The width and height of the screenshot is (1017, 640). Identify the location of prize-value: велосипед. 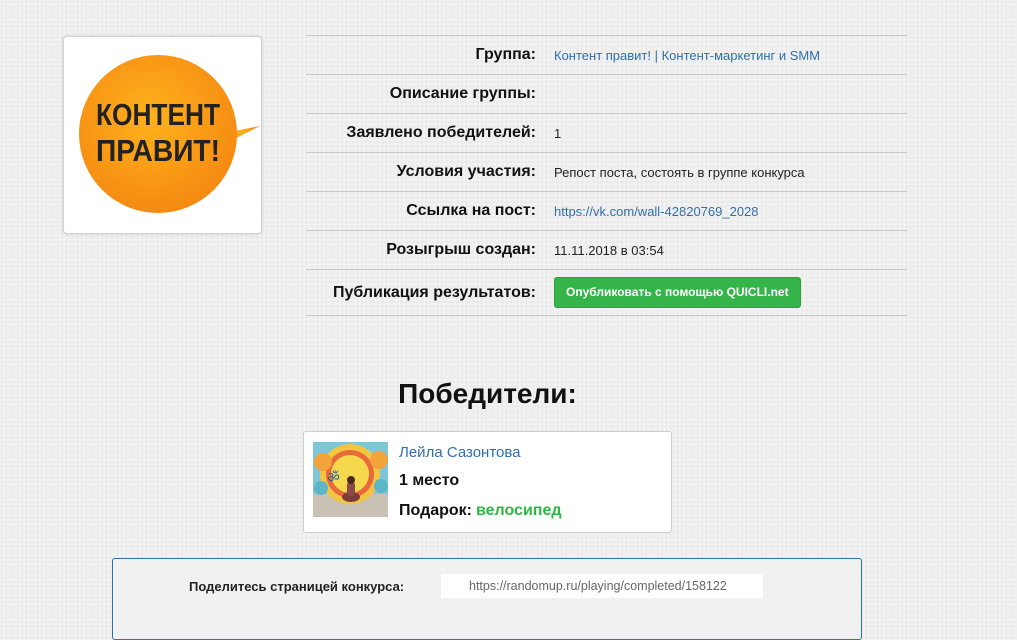
(519, 510).